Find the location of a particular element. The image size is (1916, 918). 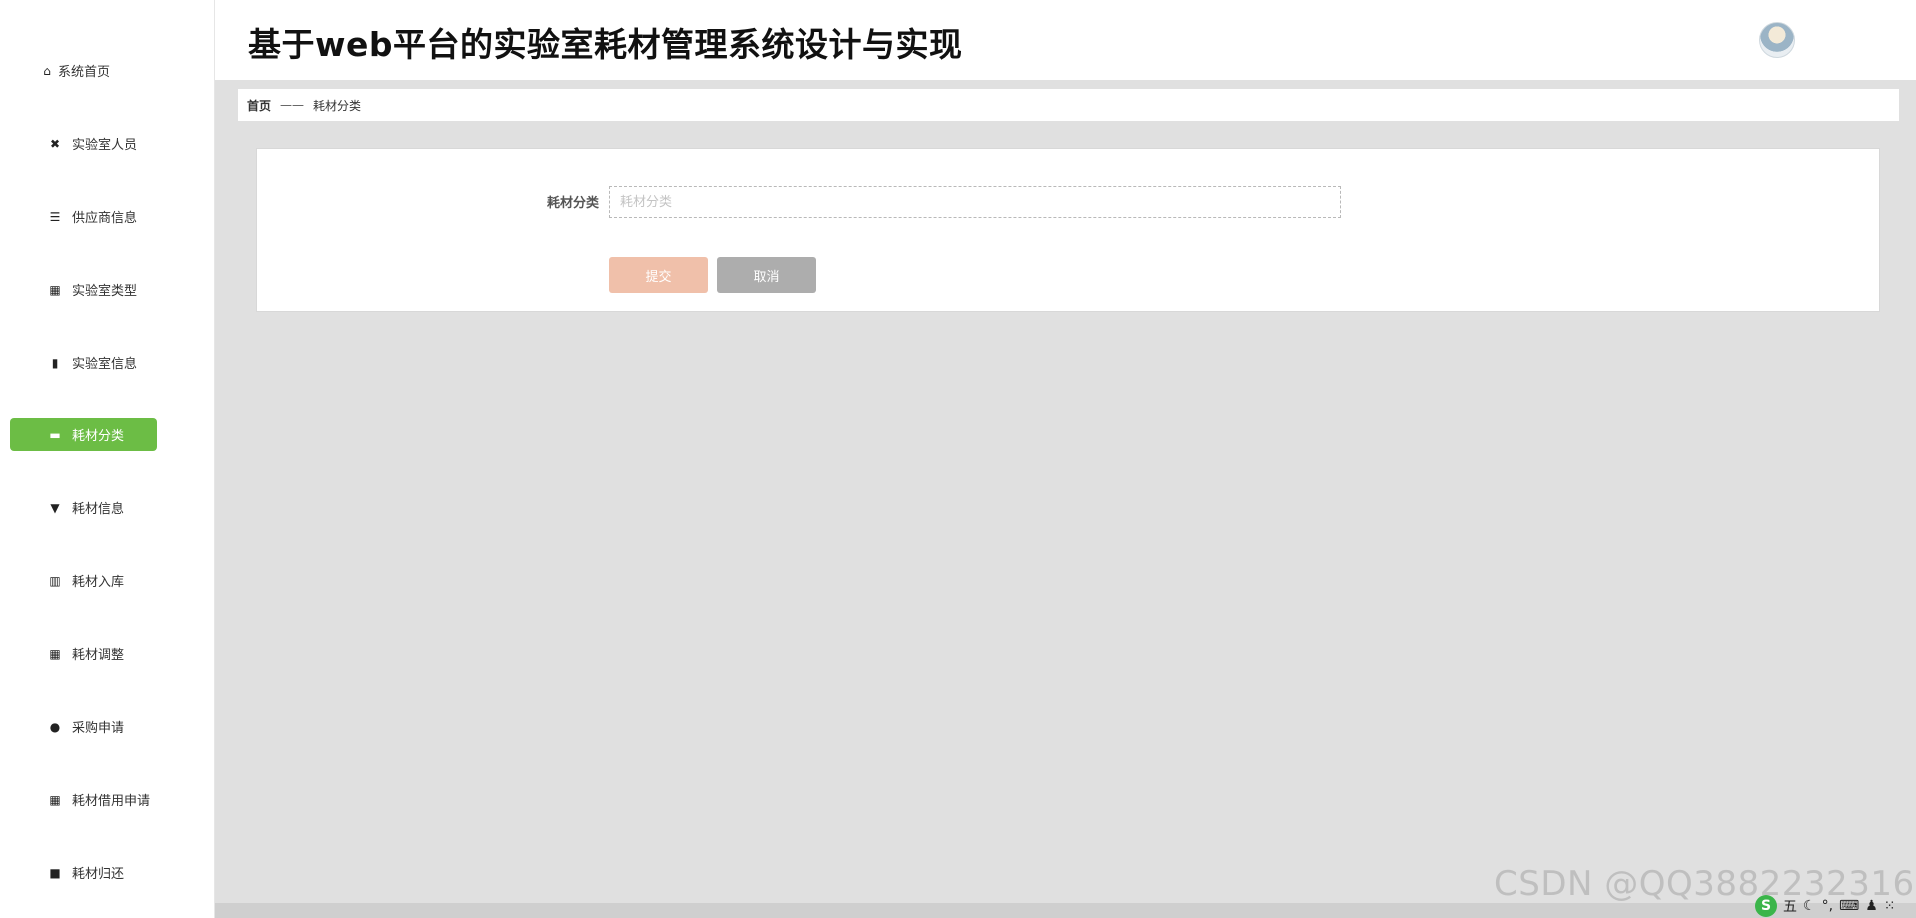

sidebar-item-lab-types: ▦ 实验室类型 is located at coordinates (83, 289).